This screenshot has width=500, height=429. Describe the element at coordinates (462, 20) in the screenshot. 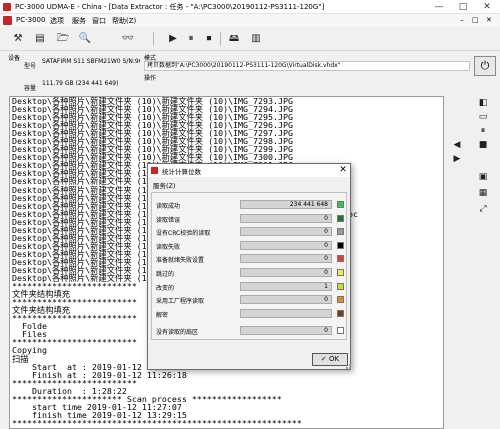

I see `child-minimize-button: –` at that location.